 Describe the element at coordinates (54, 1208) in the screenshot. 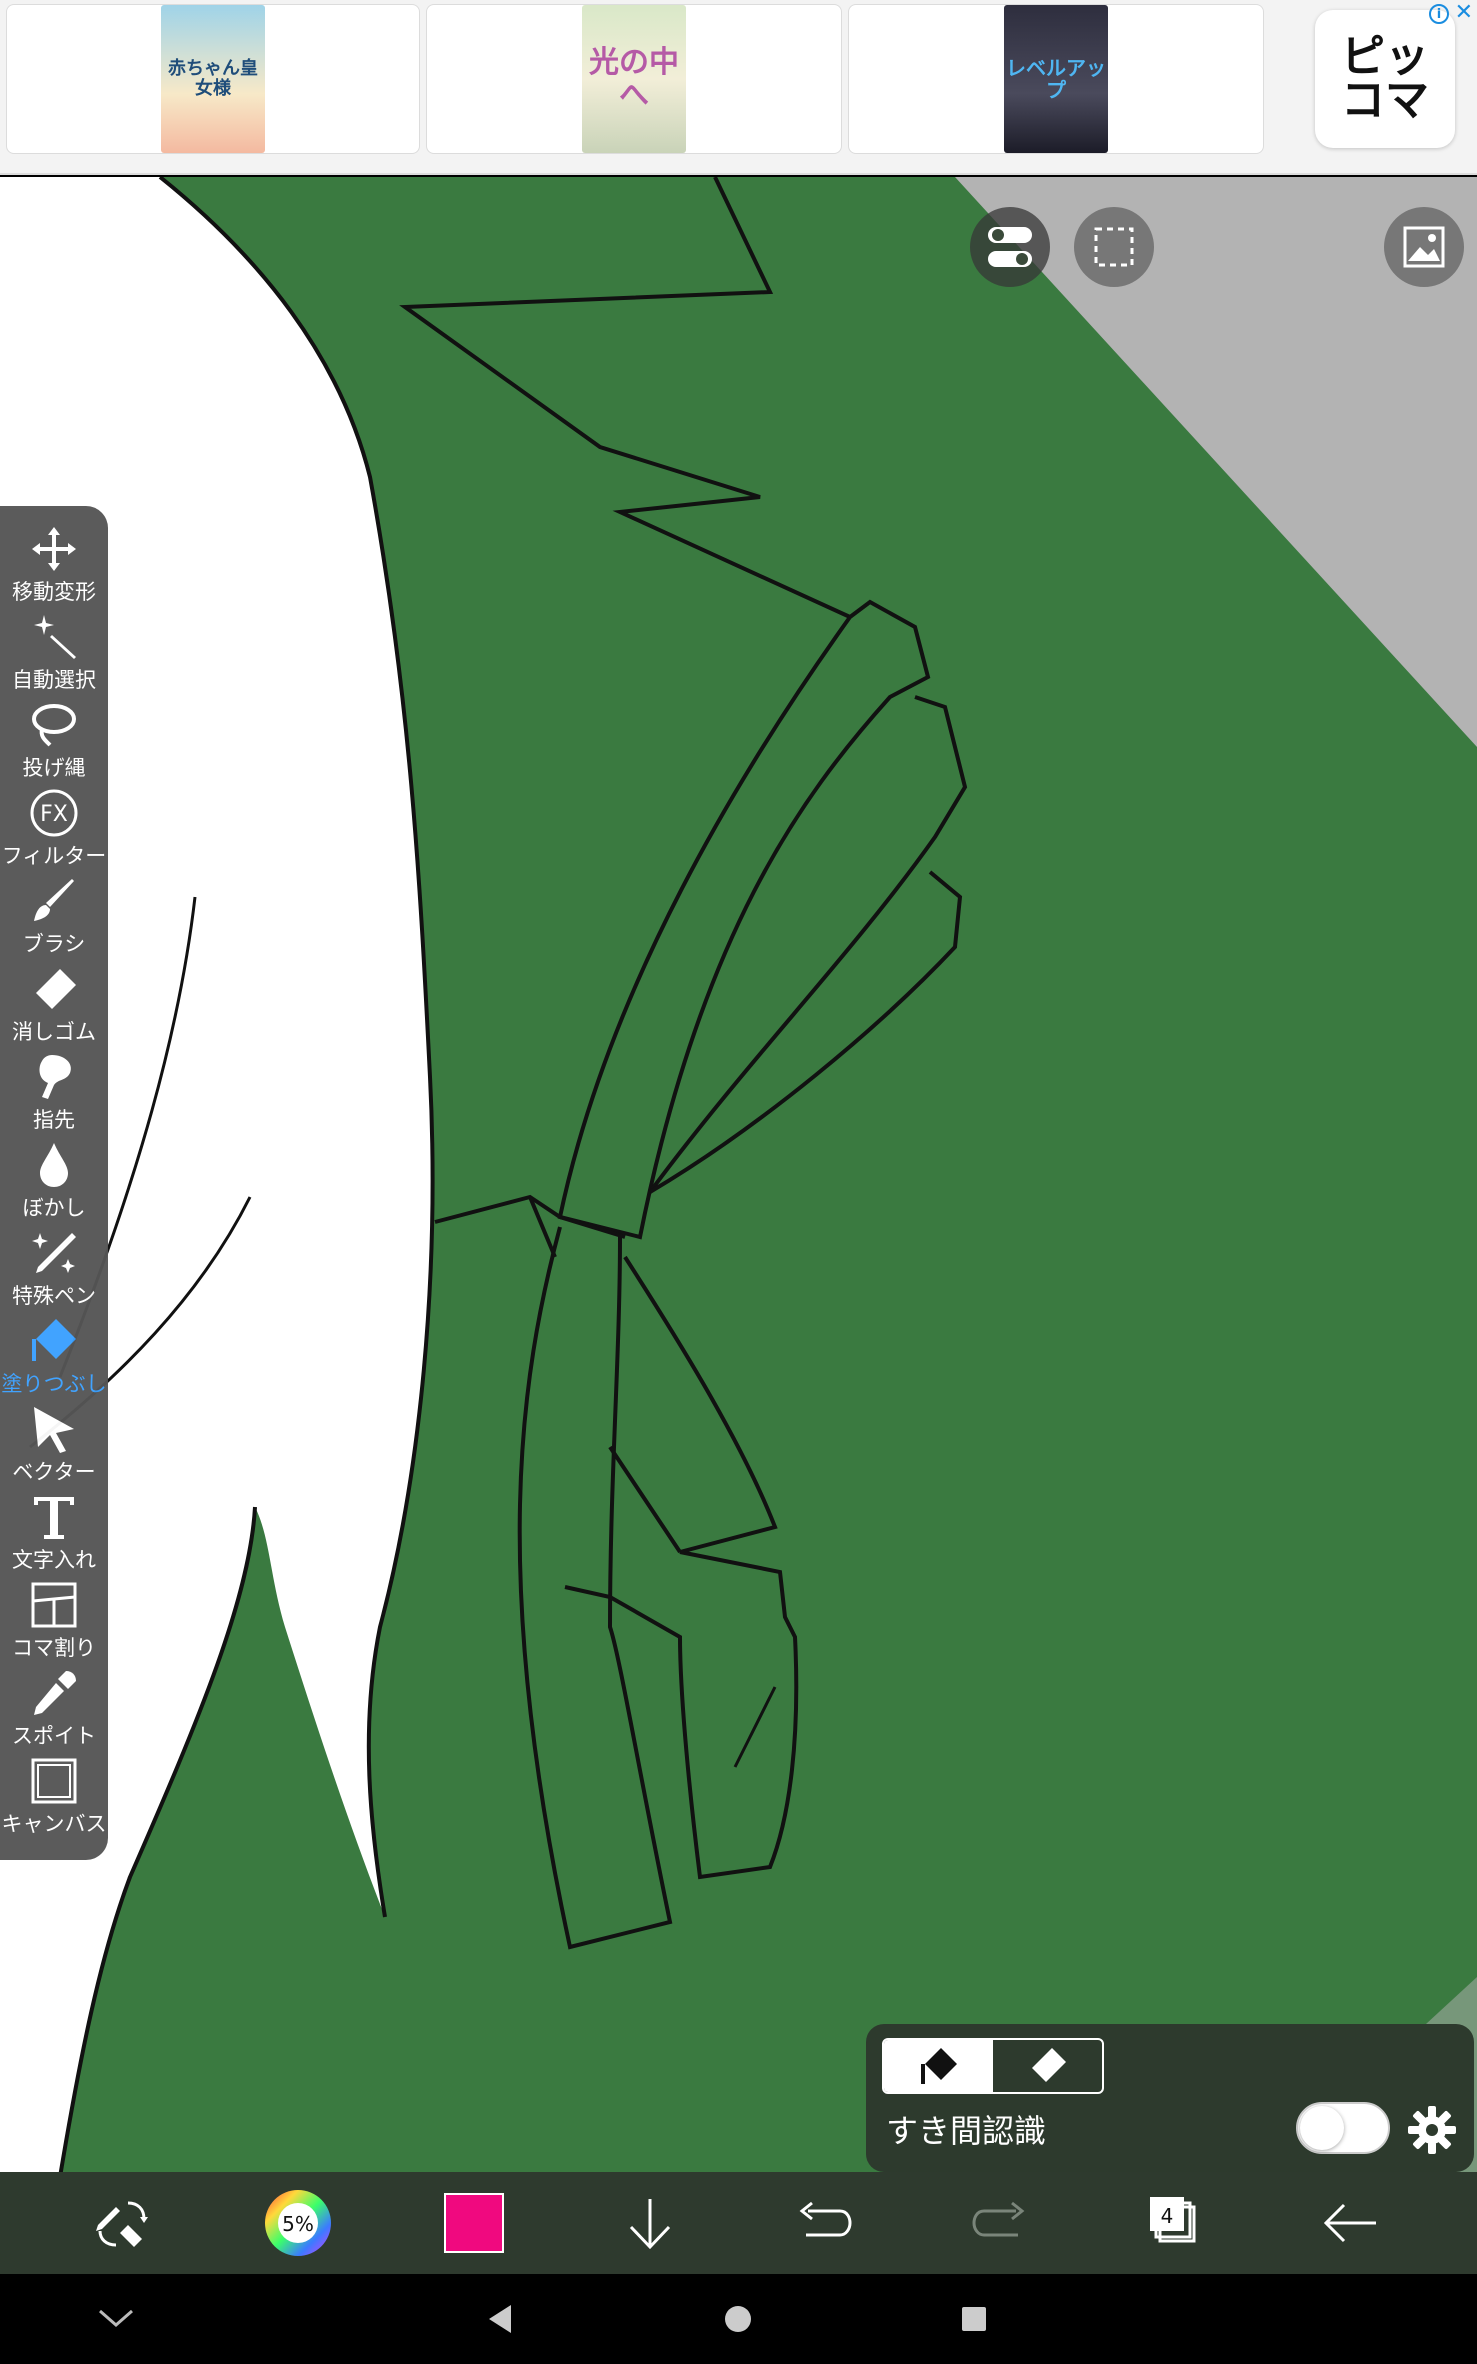

I see `tool-label: ぼかし` at that location.